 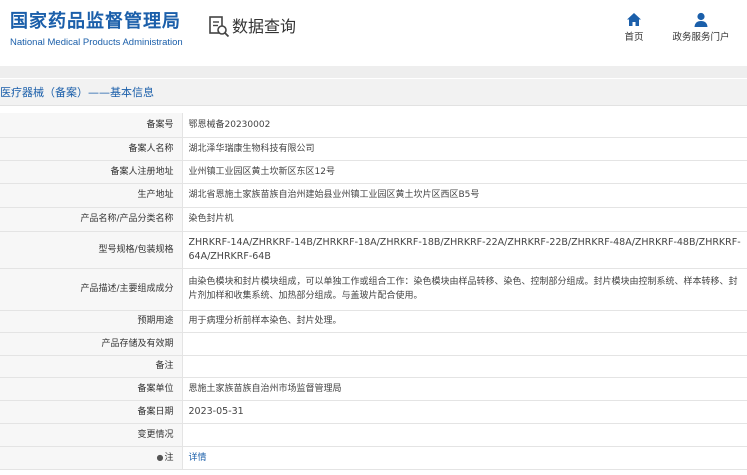 I want to click on field-value: 恩施土家族苗族自治州市场监督管理局, so click(x=464, y=389).